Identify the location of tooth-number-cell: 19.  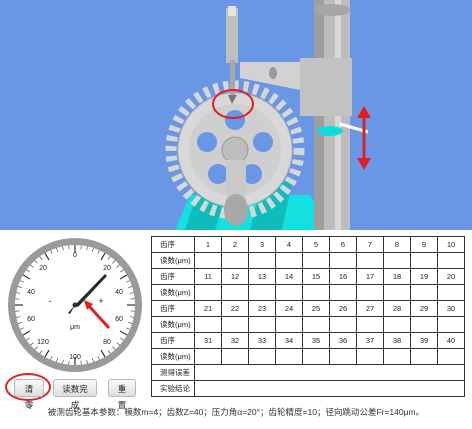
(424, 276).